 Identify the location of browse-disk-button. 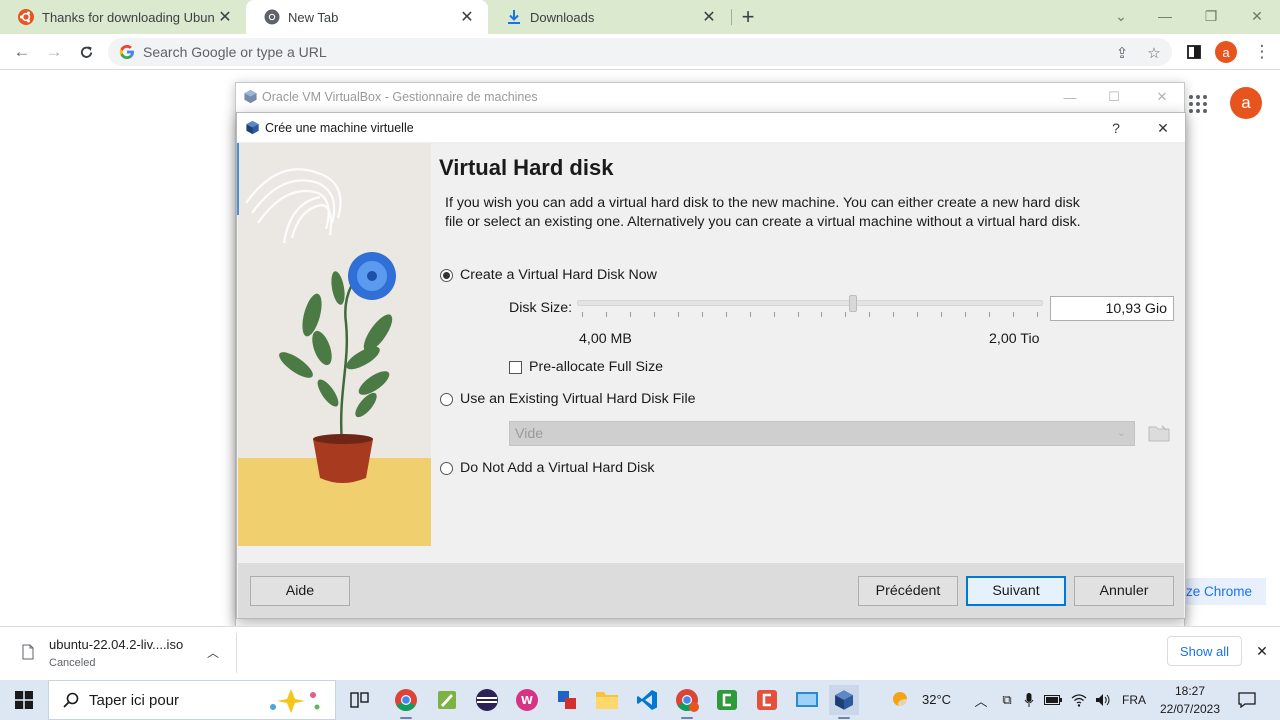
(1159, 433).